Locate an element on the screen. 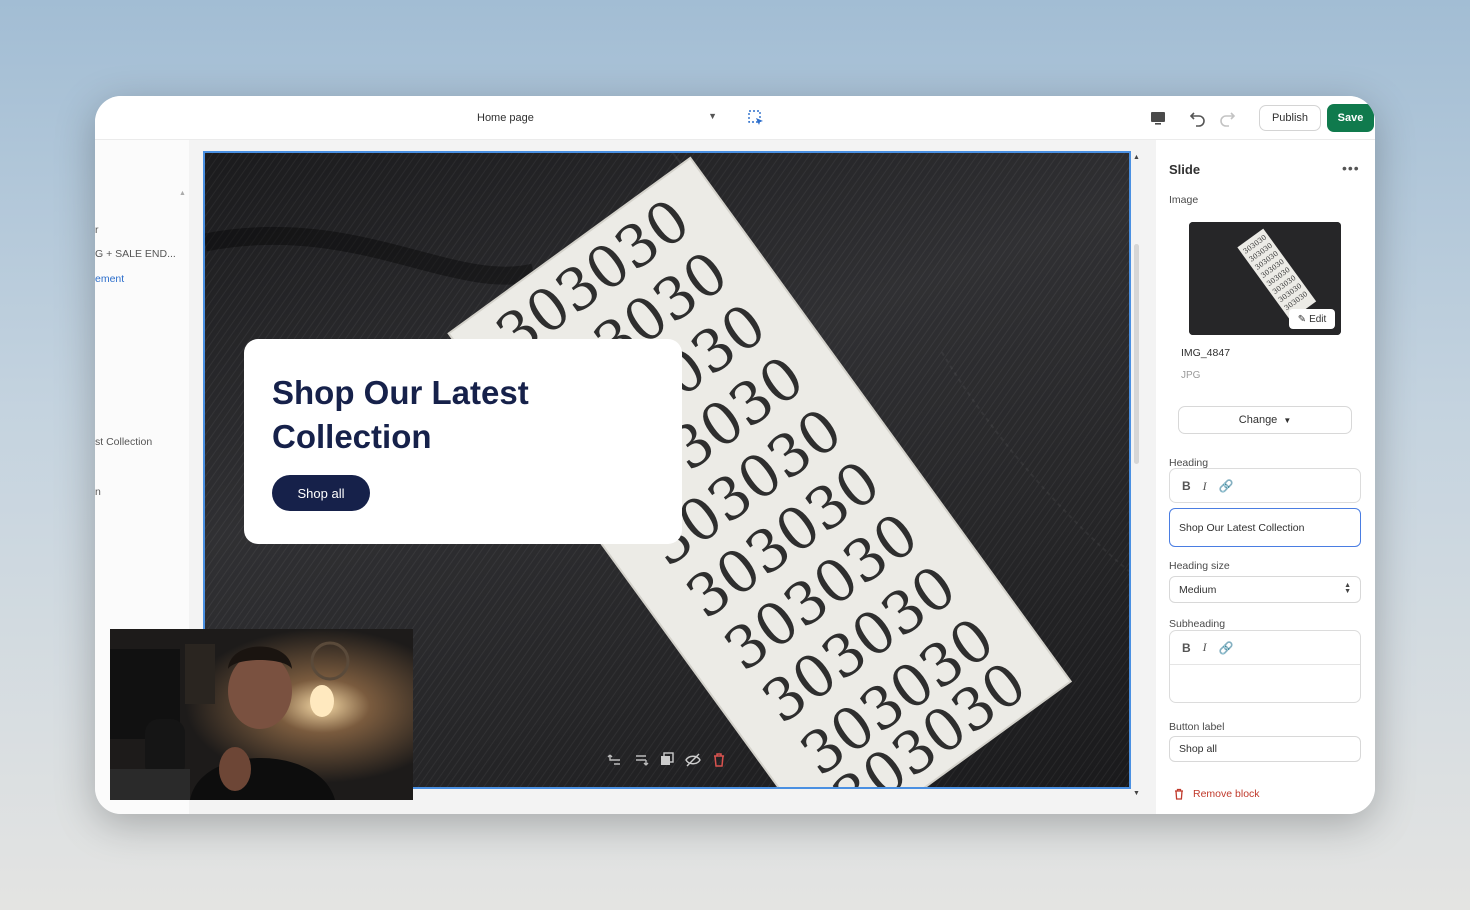 The image size is (1470, 910). move-up-icon is located at coordinates (615, 760).